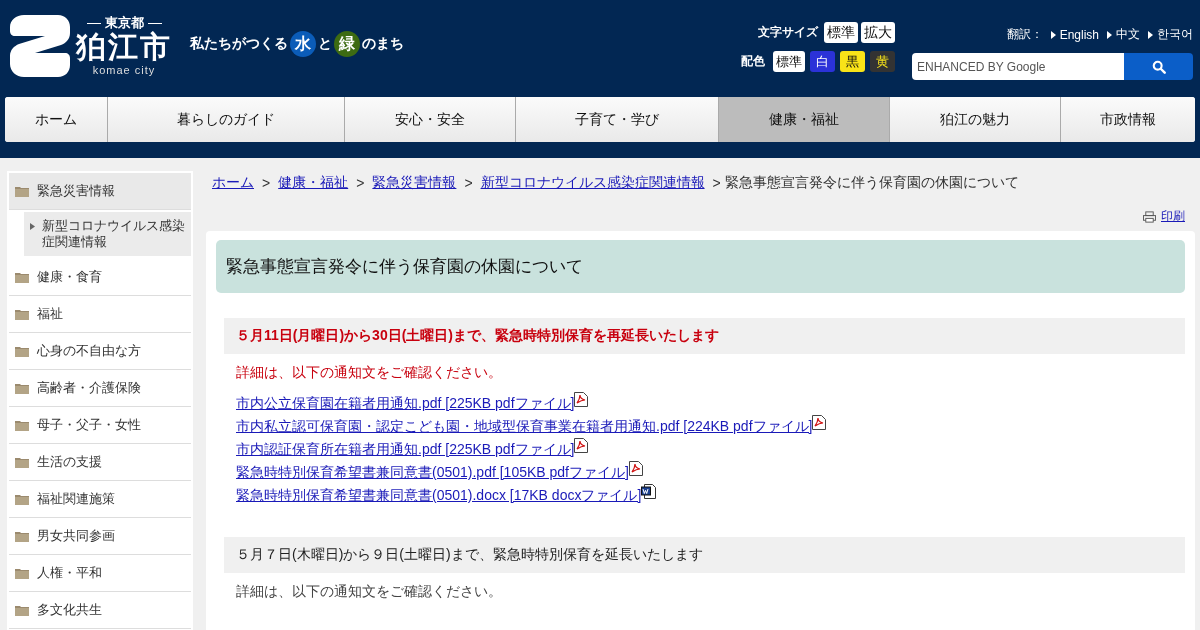  Describe the element at coordinates (788, 32) in the screenshot. I see `font-size-label: 文字サイズ` at that location.